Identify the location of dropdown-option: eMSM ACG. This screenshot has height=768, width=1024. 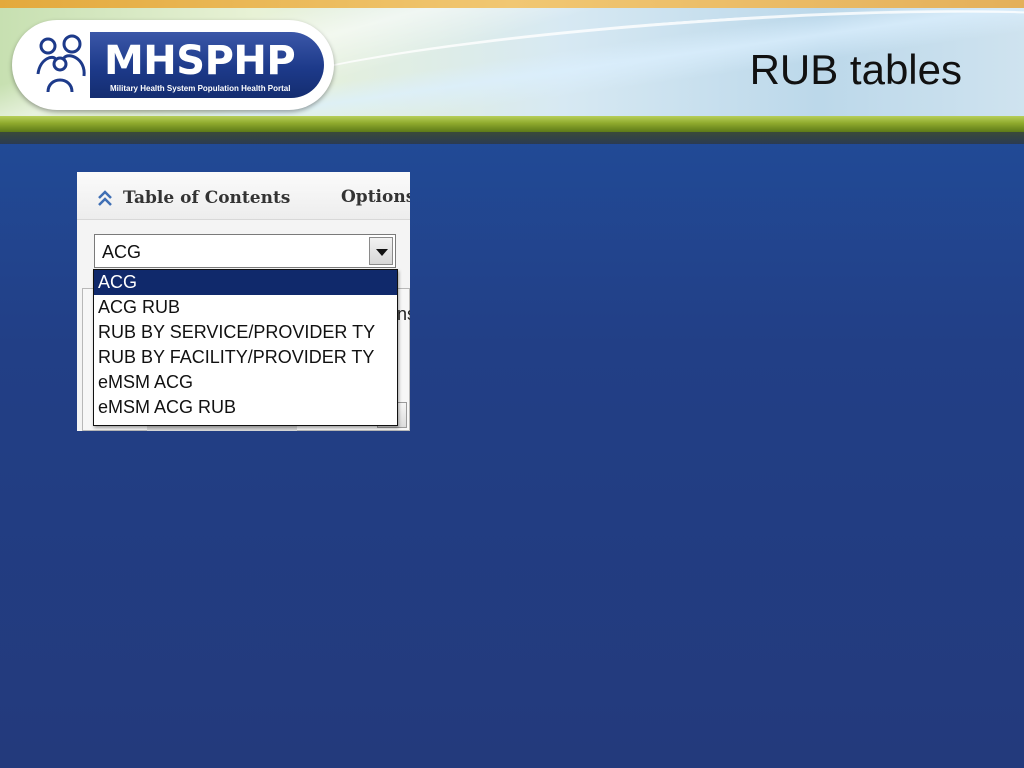
(245, 382).